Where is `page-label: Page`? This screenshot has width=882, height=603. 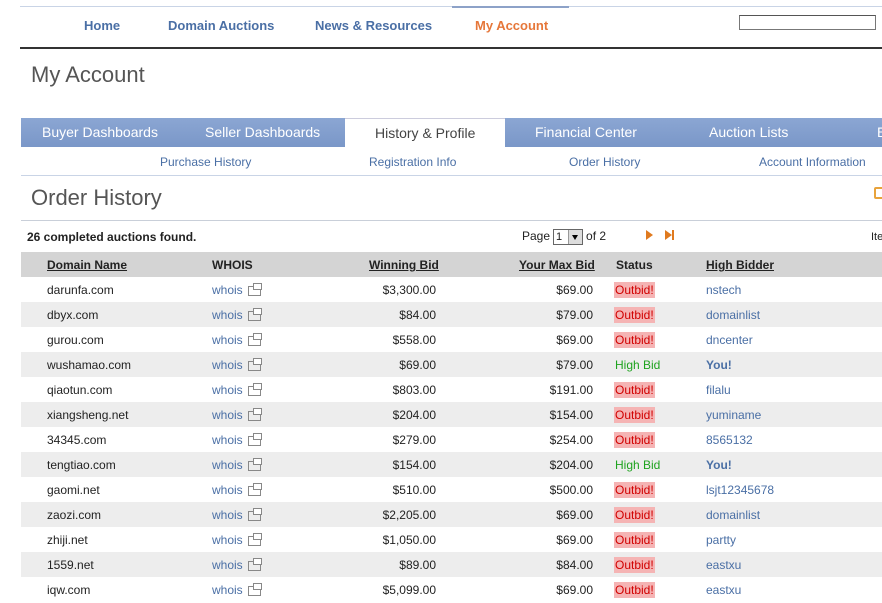
page-label: Page is located at coordinates (536, 236).